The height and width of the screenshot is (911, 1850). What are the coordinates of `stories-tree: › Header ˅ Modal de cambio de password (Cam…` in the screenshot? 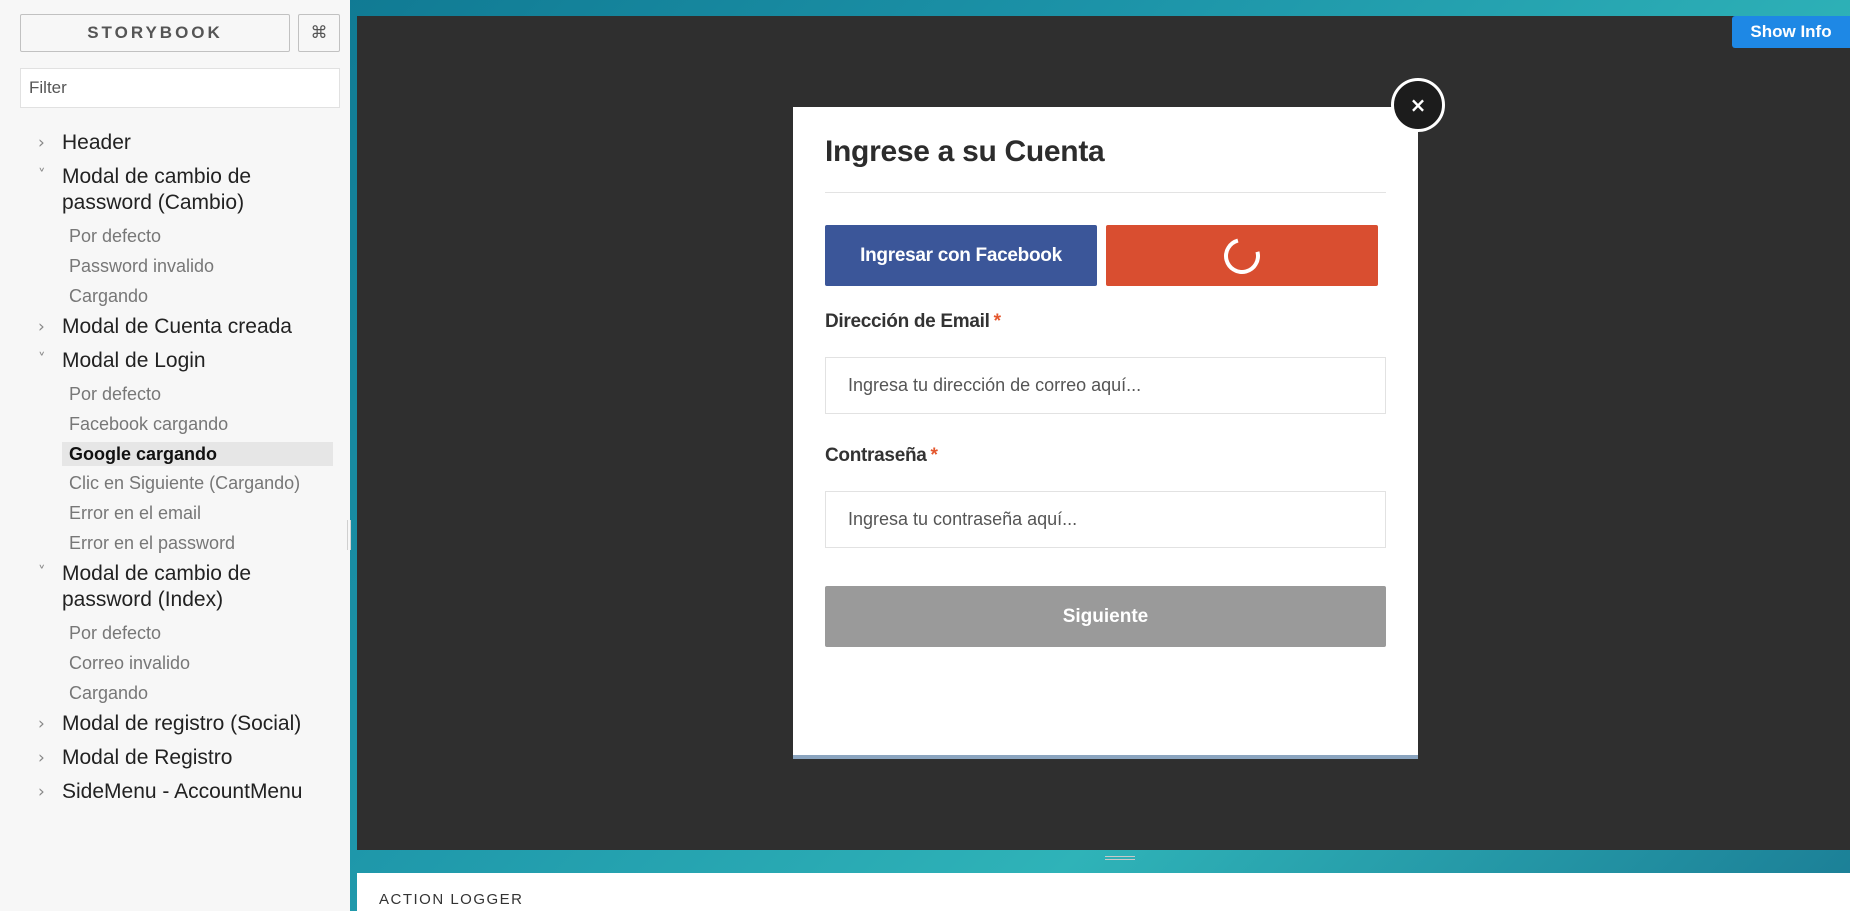 It's located at (175, 471).